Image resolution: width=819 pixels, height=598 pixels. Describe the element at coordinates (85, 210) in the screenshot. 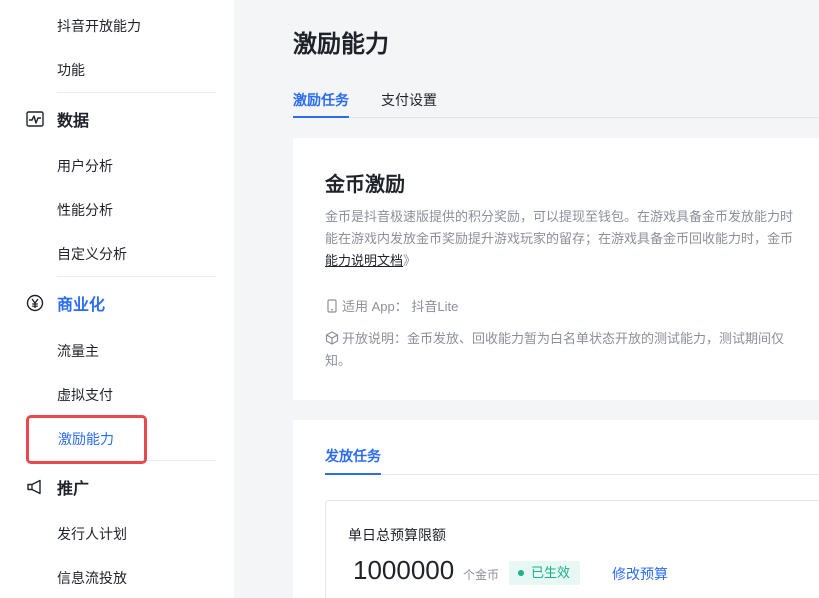

I see `sidebar-item-performance-analysis: 性能分析` at that location.